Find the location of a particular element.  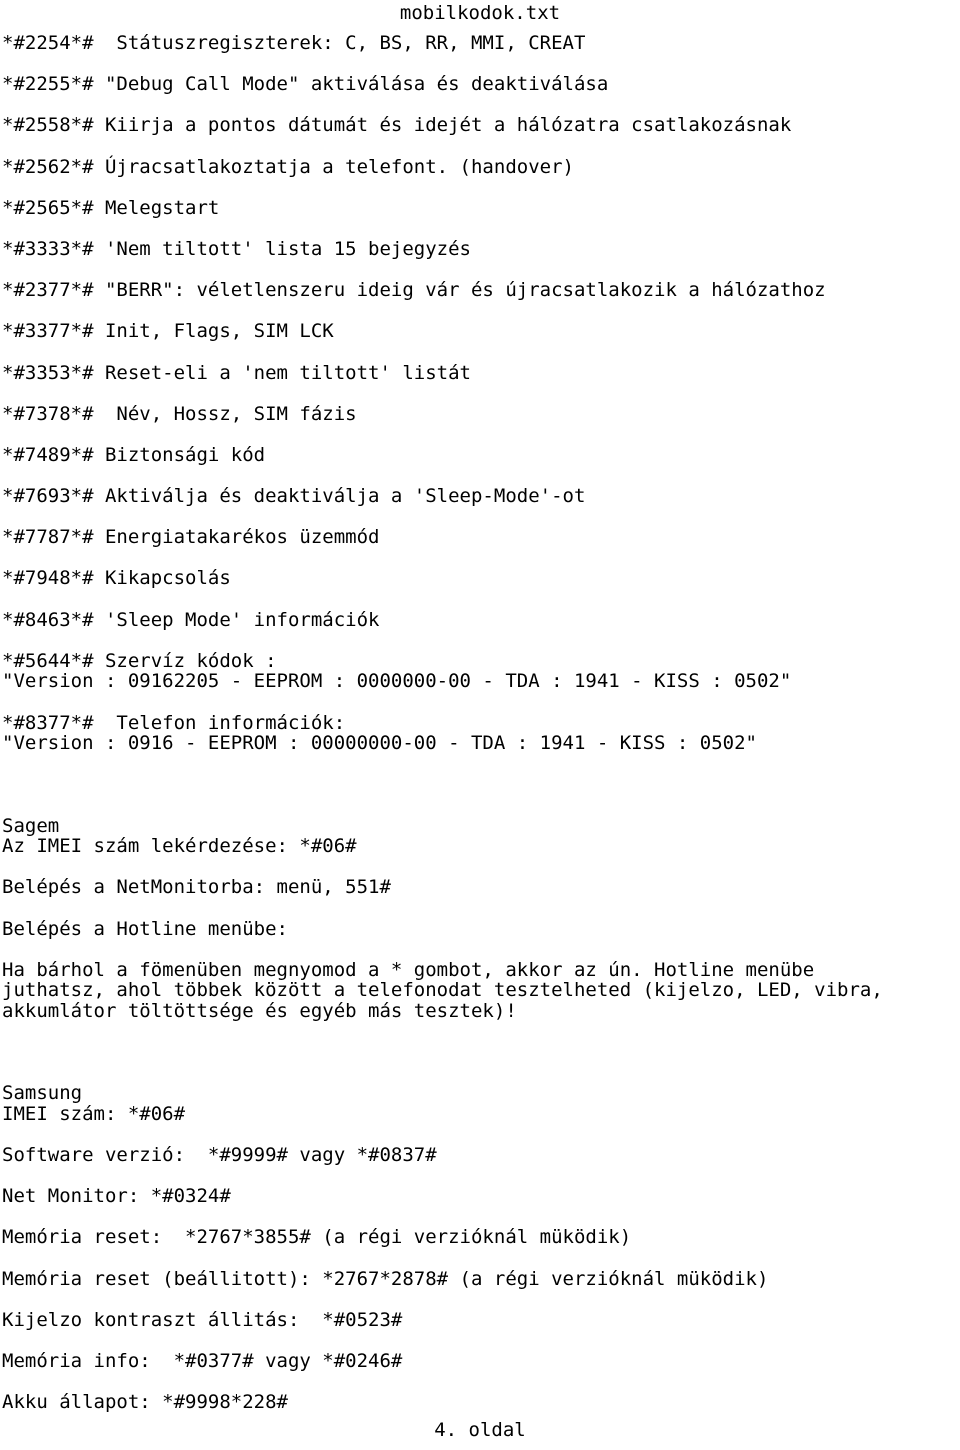

text-line: *#2565*# Melegstart is located at coordinates (111, 207).